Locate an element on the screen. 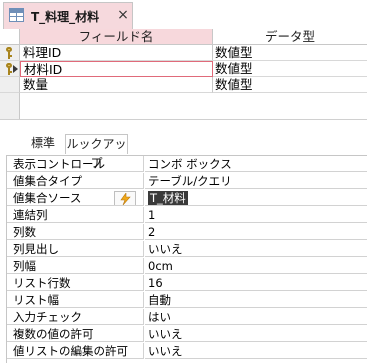  property-name: 値集合タイプ is located at coordinates (75, 181).